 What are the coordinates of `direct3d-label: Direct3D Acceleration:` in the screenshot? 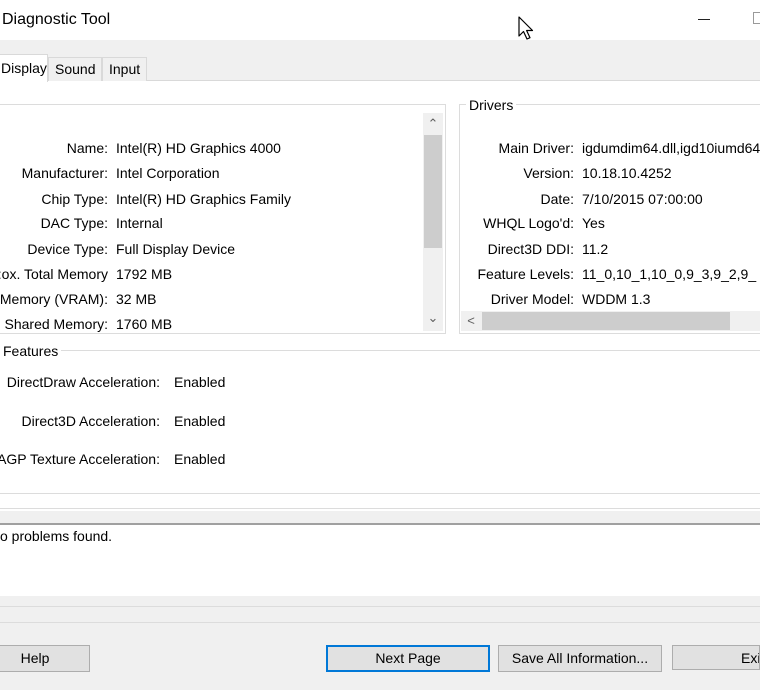 It's located at (90, 421).